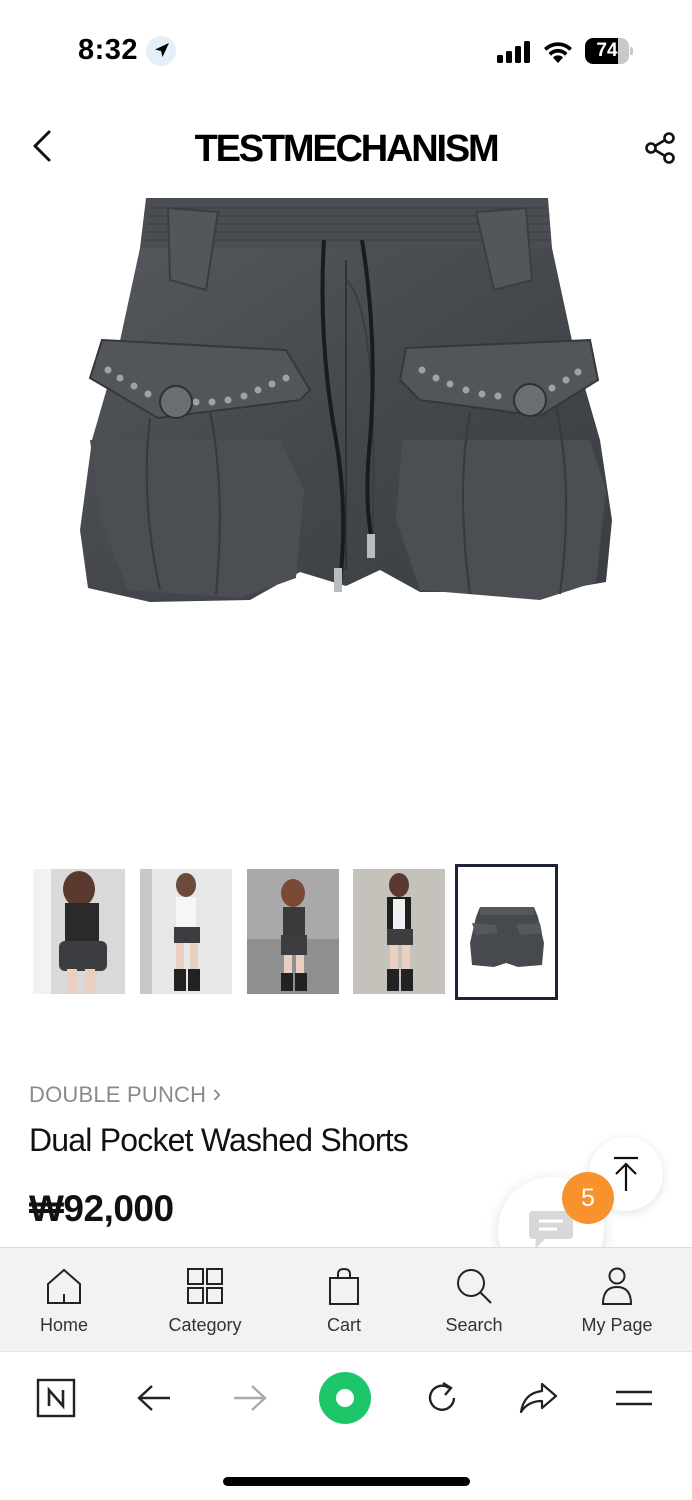 Image resolution: width=692 pixels, height=1500 pixels. I want to click on brand-link: DOUBLE PUNCH ›, so click(125, 1093).